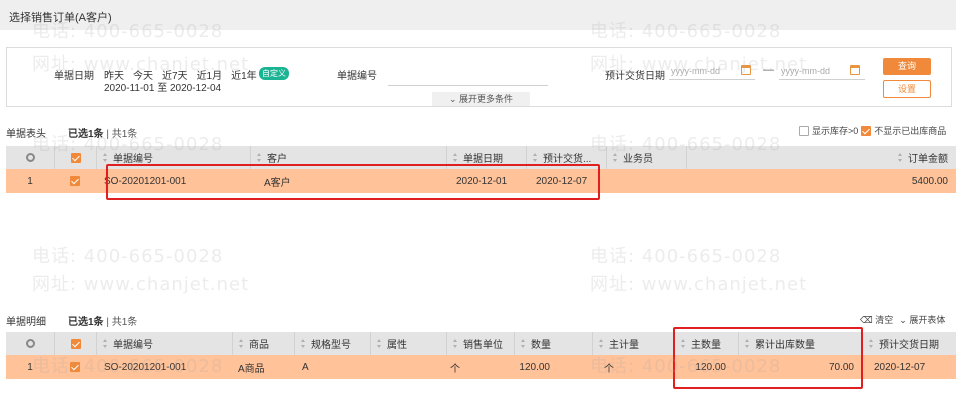 The image size is (956, 403). Describe the element at coordinates (251, 369) in the screenshot. I see `cell-product: A商品` at that location.